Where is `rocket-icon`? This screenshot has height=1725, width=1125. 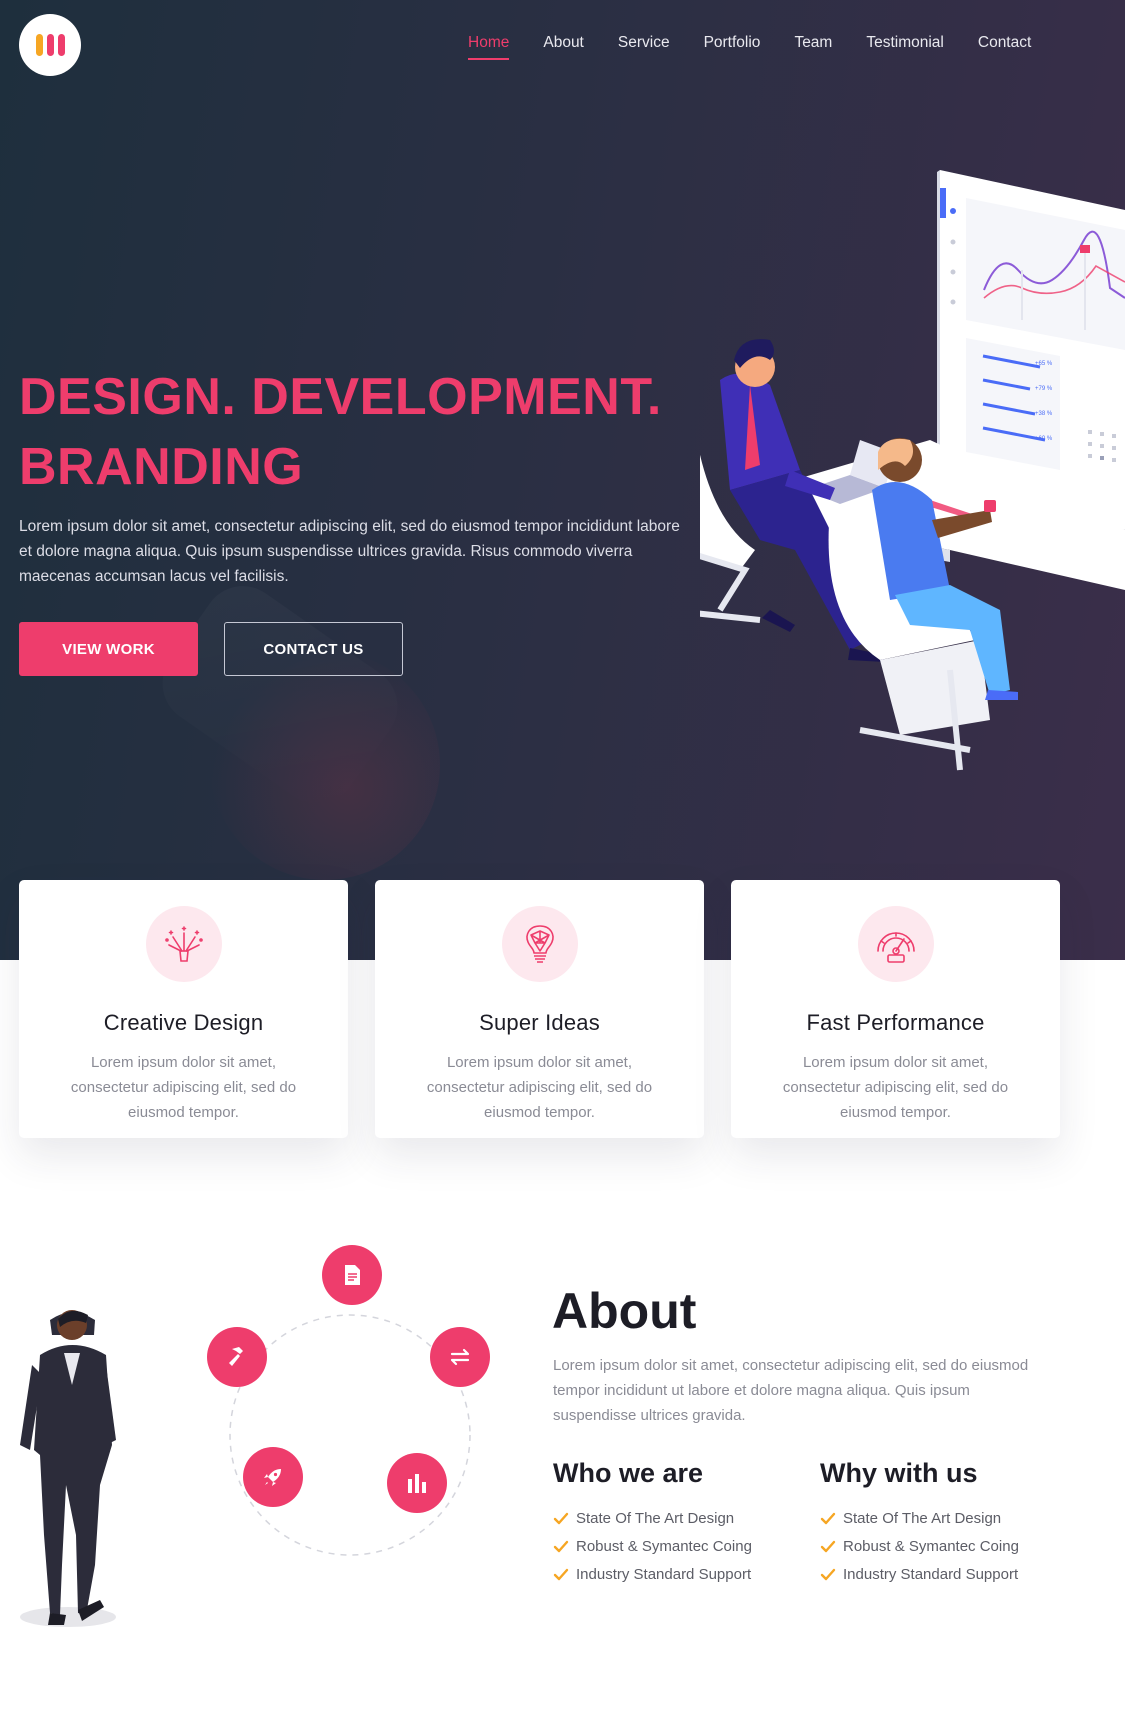 rocket-icon is located at coordinates (273, 1477).